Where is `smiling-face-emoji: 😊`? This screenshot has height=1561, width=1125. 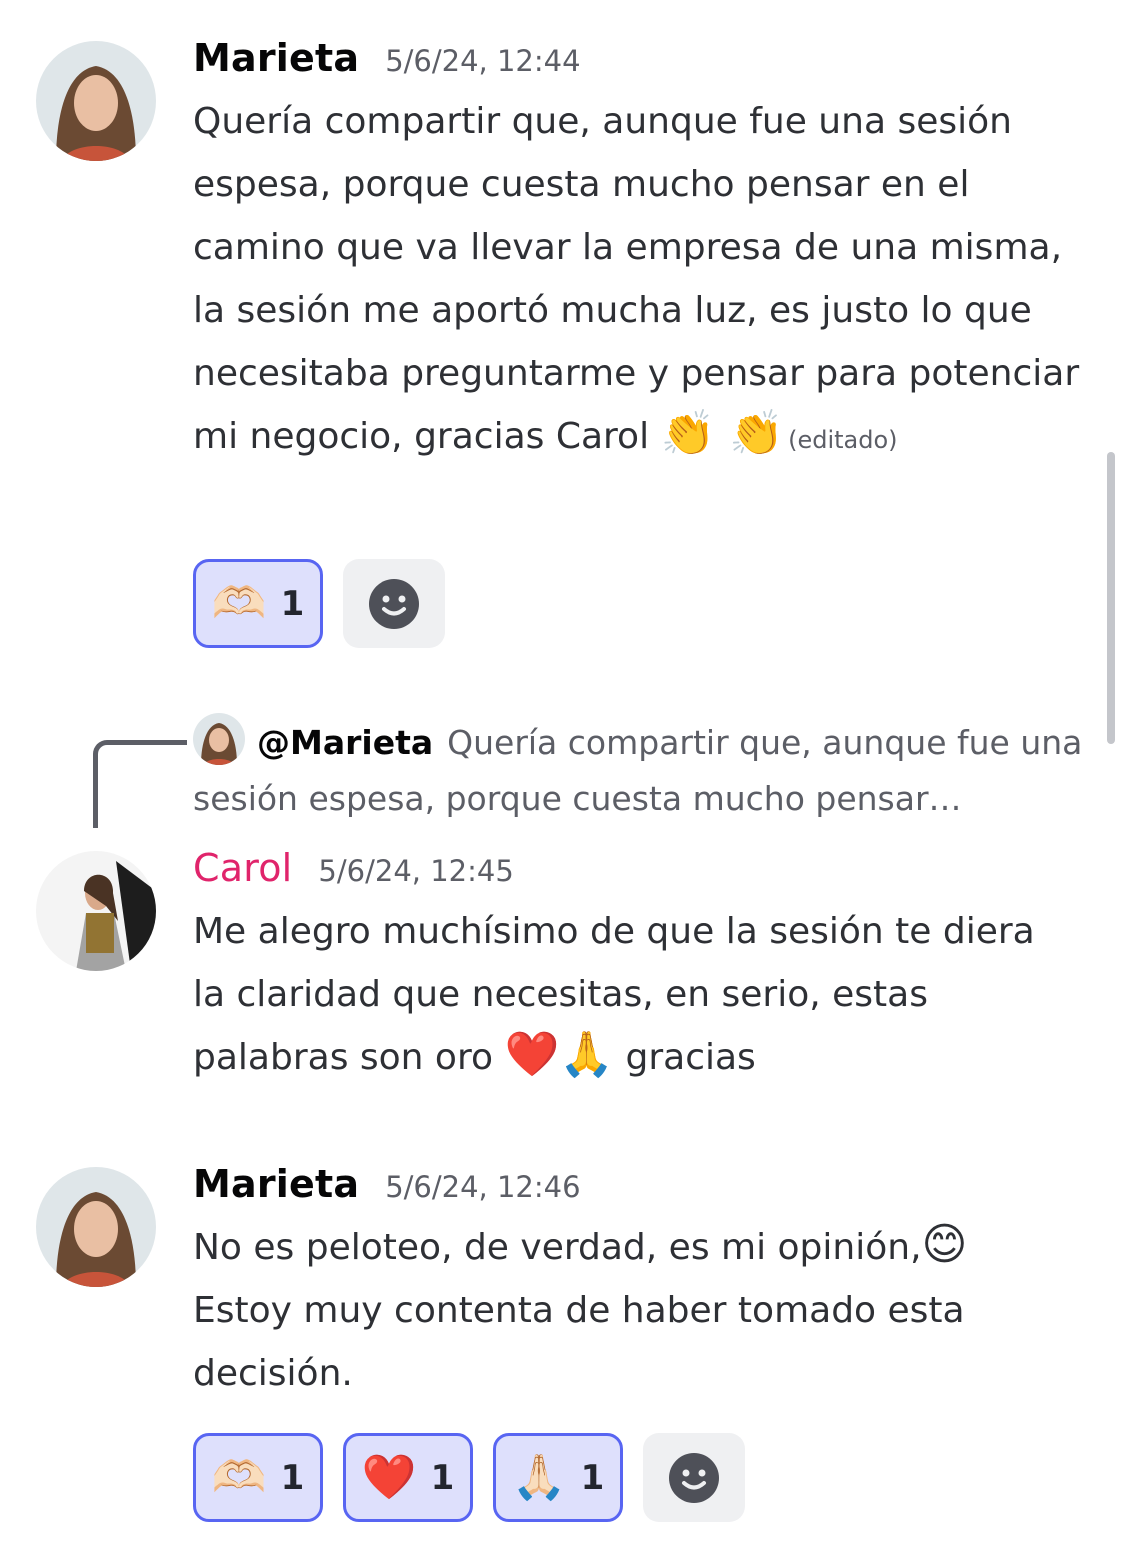 smiling-face-emoji: 😊 is located at coordinates (944, 1244).